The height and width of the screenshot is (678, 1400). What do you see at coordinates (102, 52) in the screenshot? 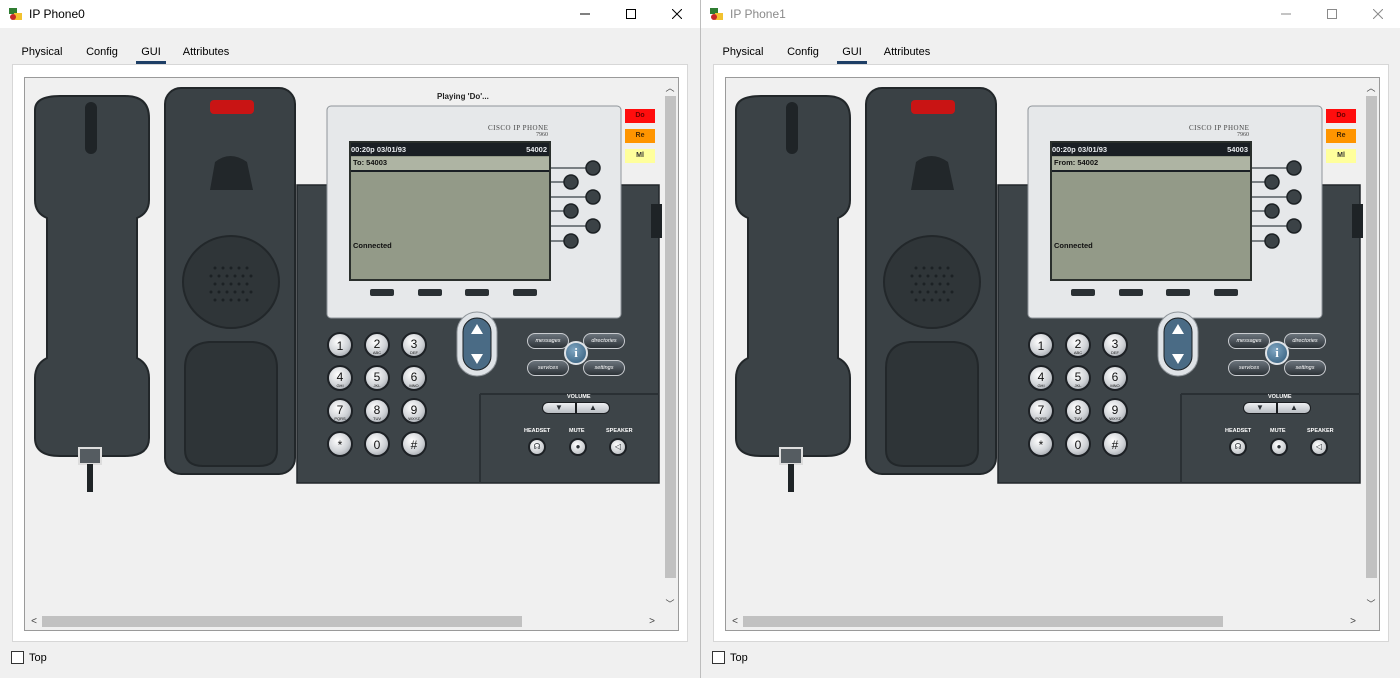
I see `tab-config: Config` at bounding box center [102, 52].